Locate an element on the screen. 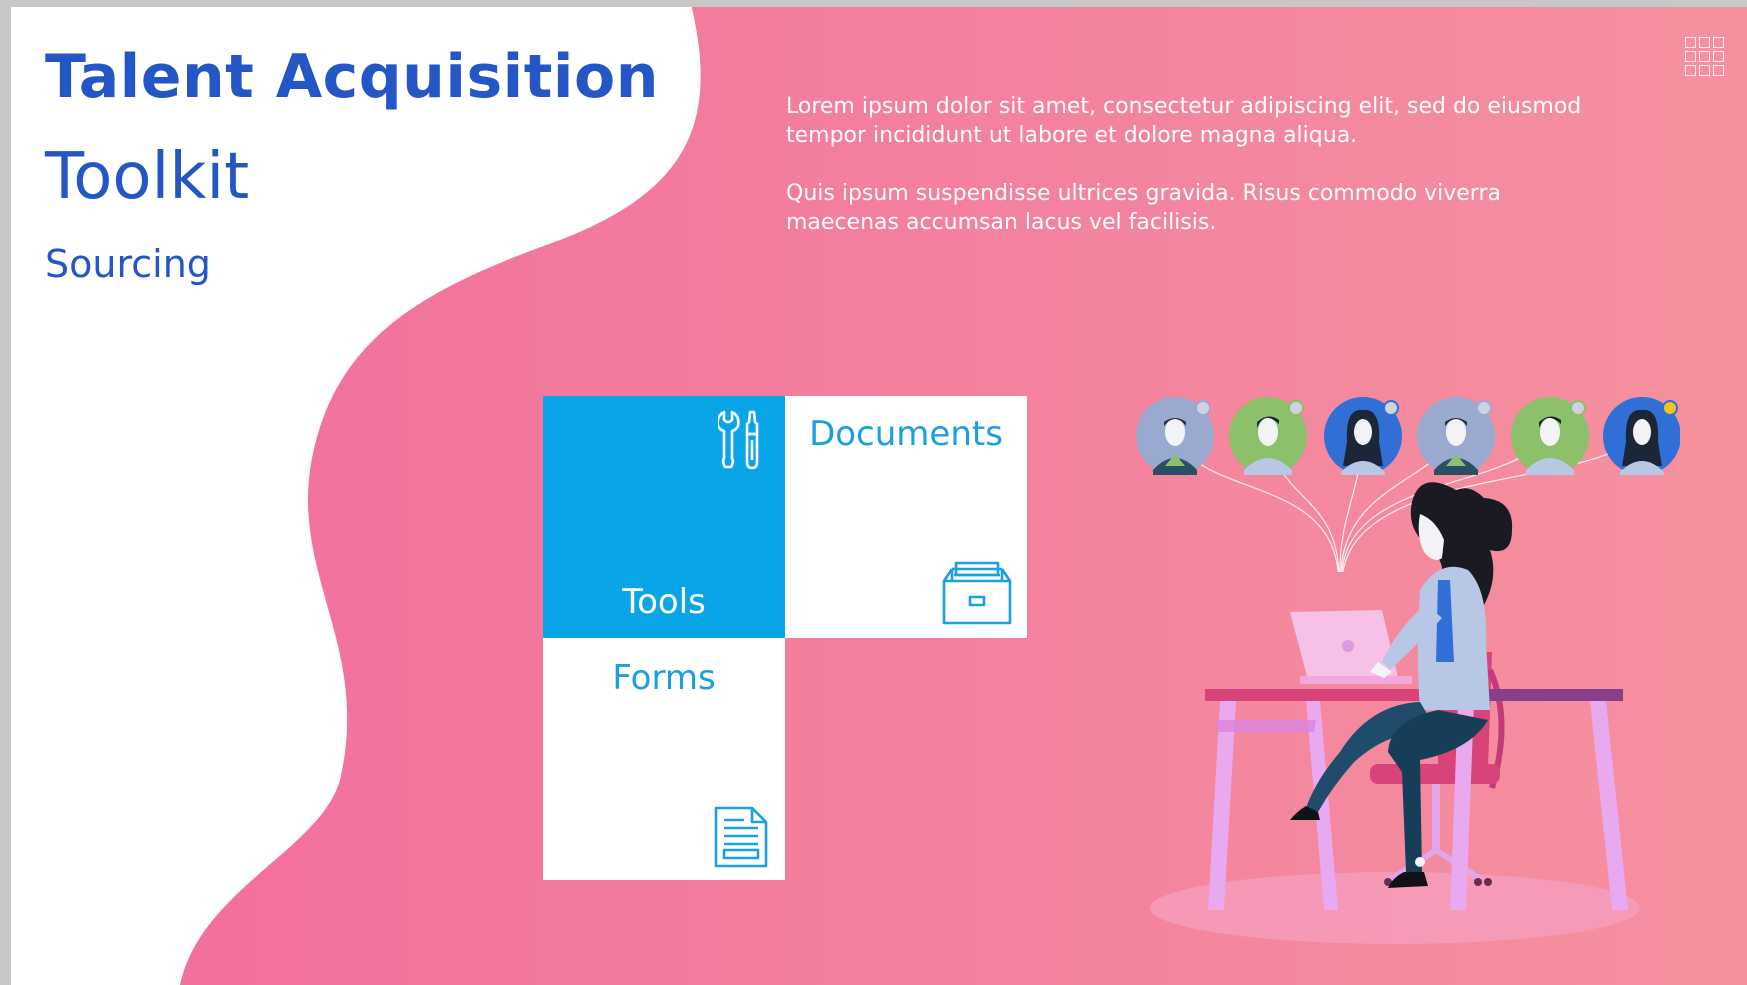  tools-tile: Tools is located at coordinates (664, 517).